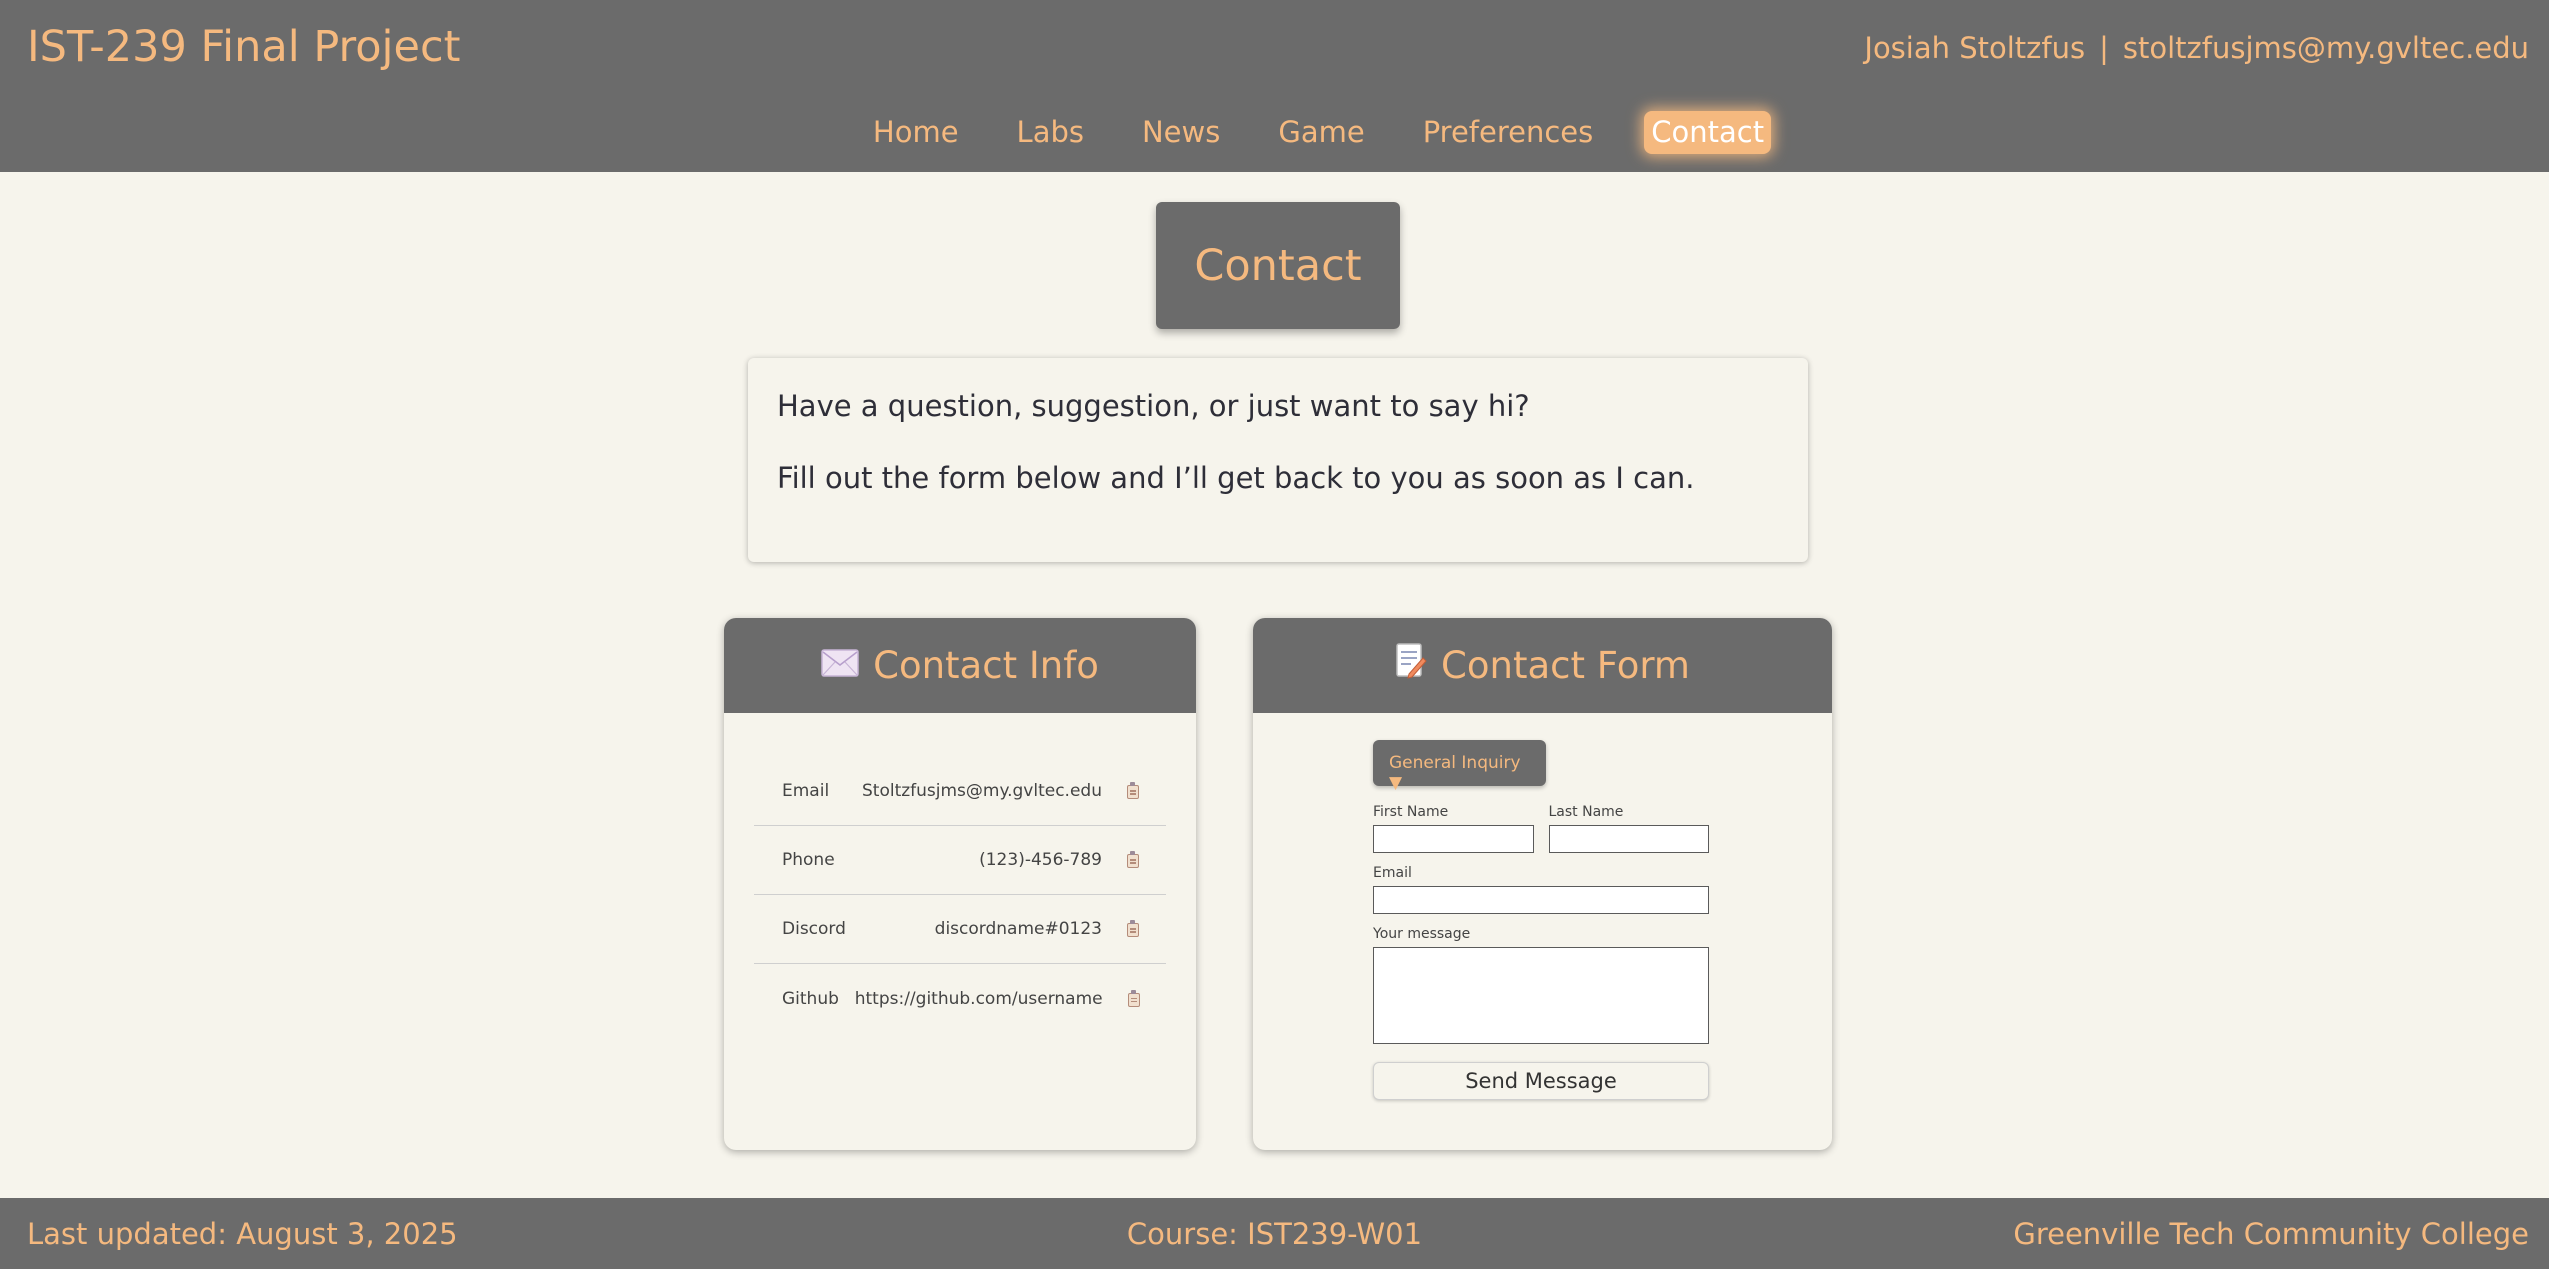 Image resolution: width=2549 pixels, height=1269 pixels. What do you see at coordinates (1628, 839) in the screenshot?
I see `last-name-input` at bounding box center [1628, 839].